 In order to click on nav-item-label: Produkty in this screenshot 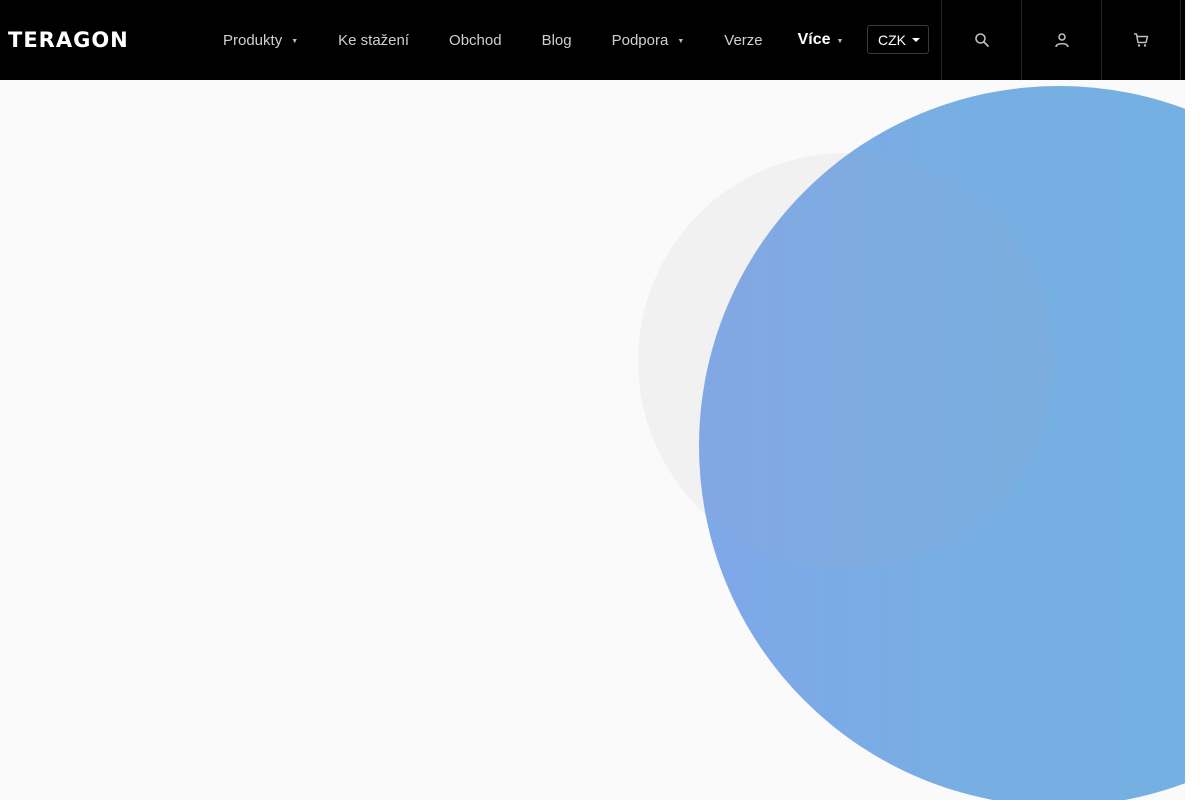, I will do `click(253, 40)`.